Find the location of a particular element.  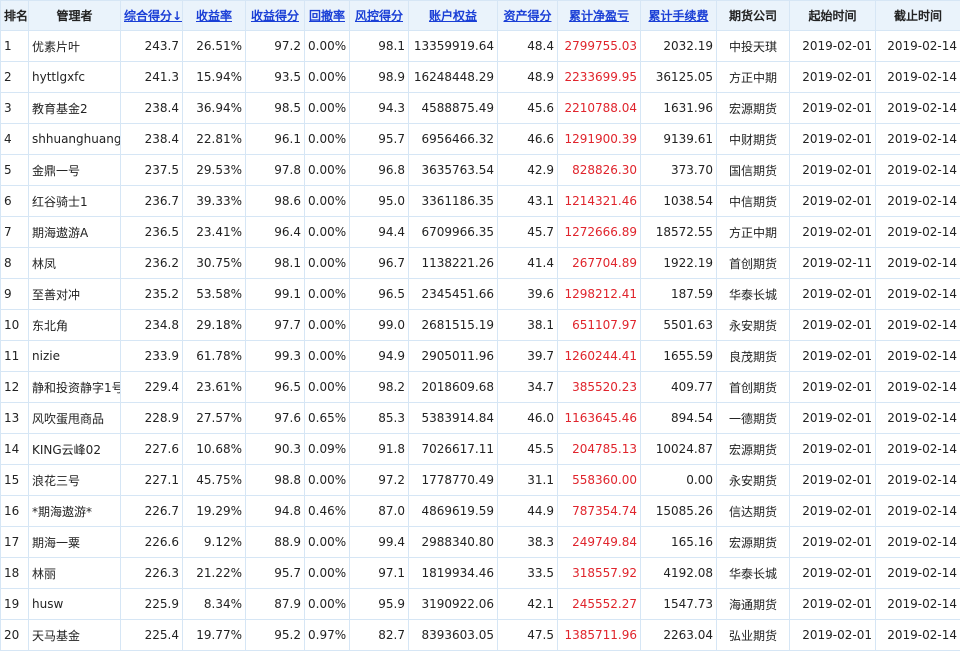

risk-score-cell: 97.1 is located at coordinates (379, 573).